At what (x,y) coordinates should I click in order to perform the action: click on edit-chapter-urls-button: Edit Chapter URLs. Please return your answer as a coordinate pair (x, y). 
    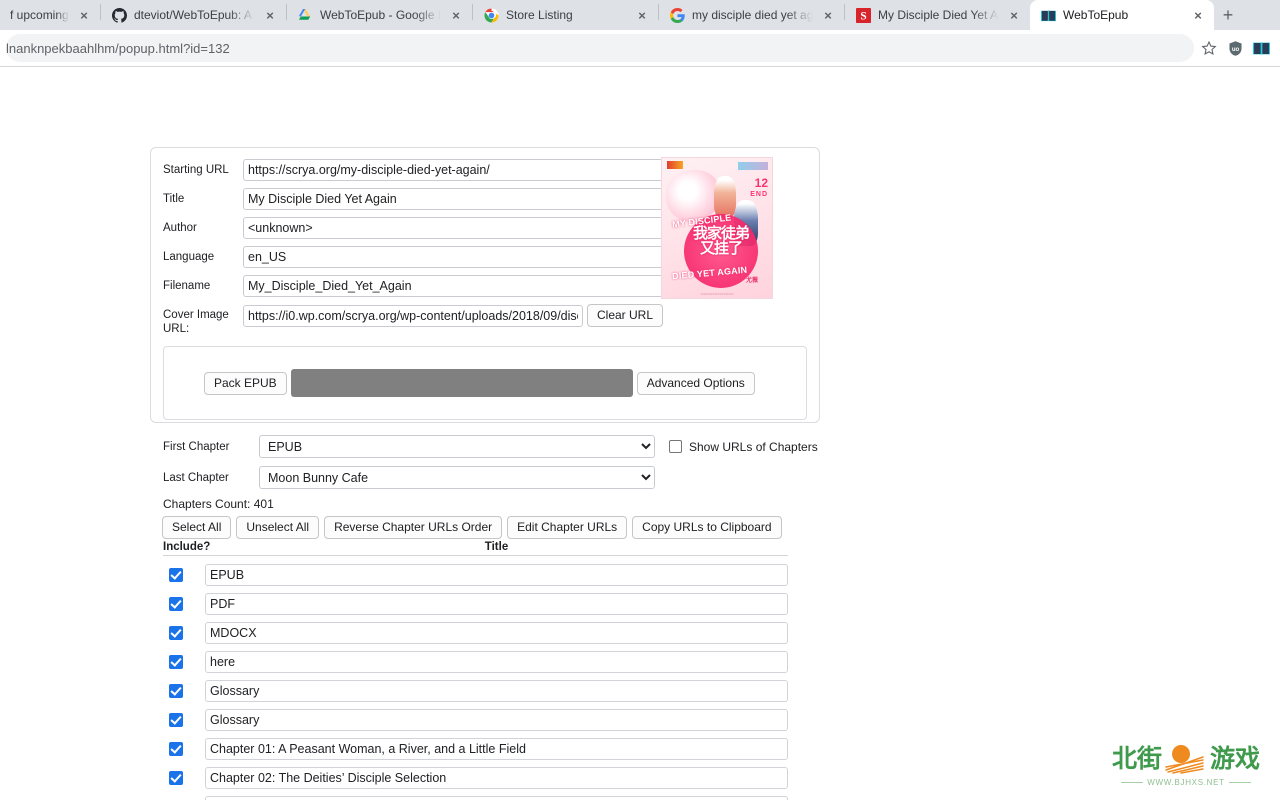
    Looking at the image, I should click on (567, 527).